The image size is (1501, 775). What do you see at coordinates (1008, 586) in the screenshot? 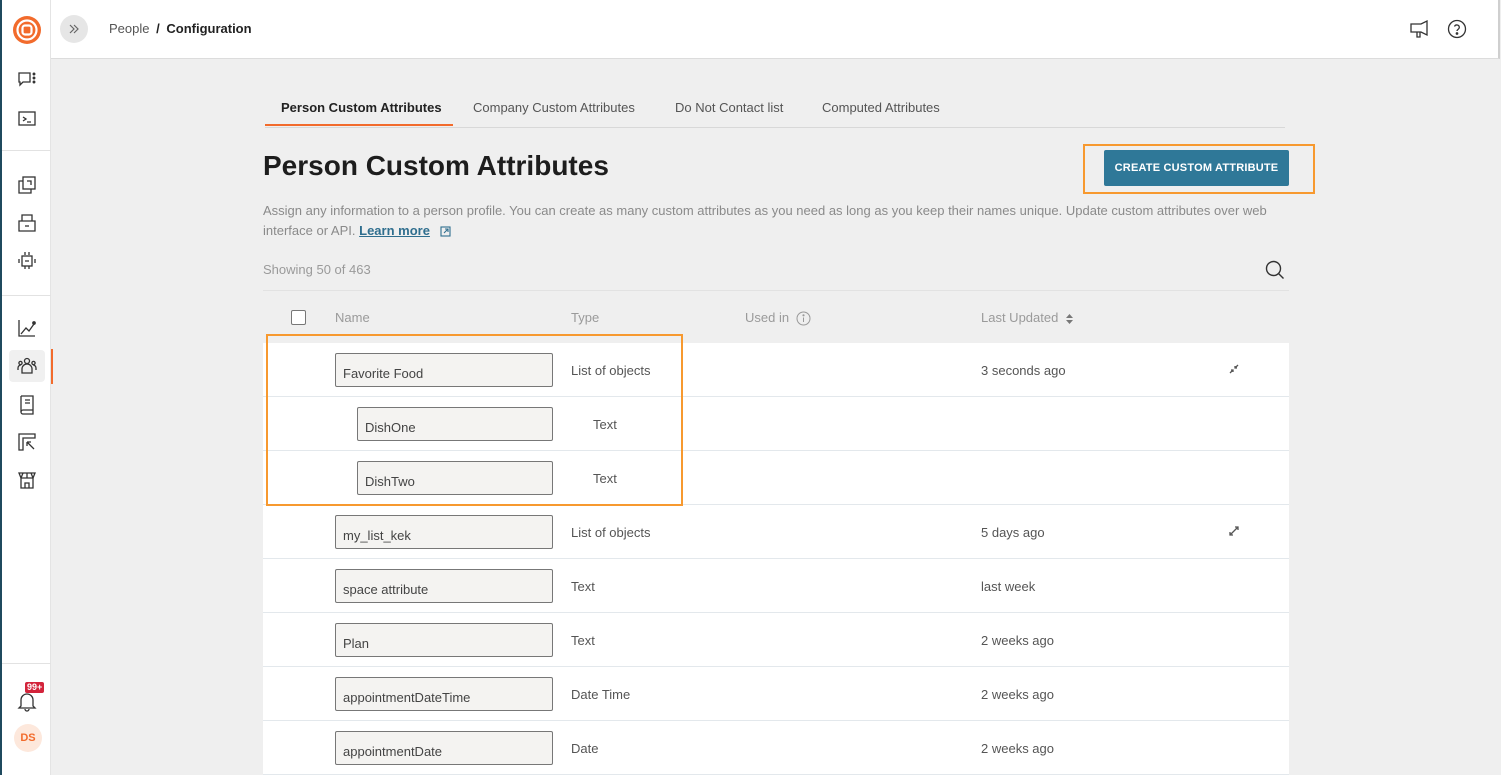
I see `last-updated: last week` at bounding box center [1008, 586].